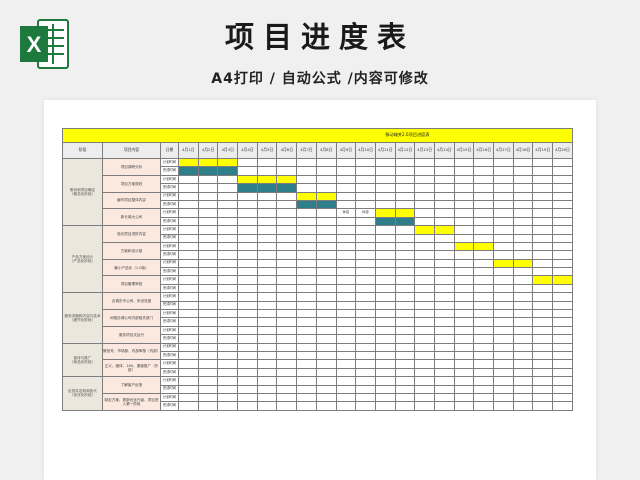 This screenshot has width=640, height=480. What do you see at coordinates (317, 393) in the screenshot?
I see `plan-row: 反馈并定制和迭代 （优化化阶段） 了解客户反馈 计划时间` at bounding box center [317, 393].